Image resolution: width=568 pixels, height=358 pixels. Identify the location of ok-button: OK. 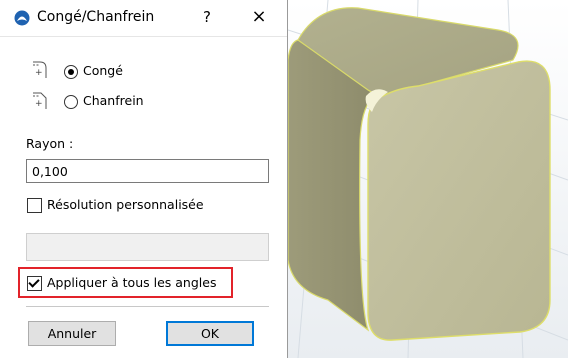
(210, 333).